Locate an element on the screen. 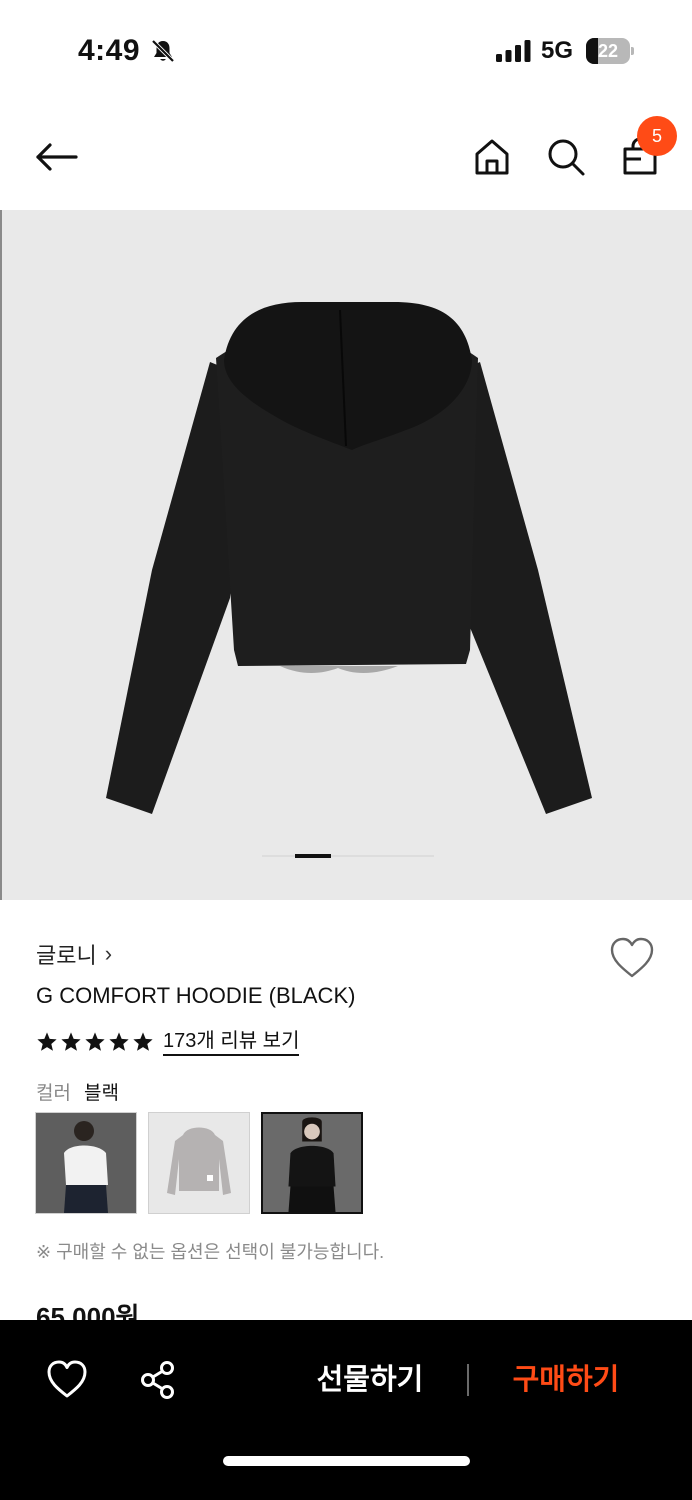  color-swatch-gray is located at coordinates (199, 1163).